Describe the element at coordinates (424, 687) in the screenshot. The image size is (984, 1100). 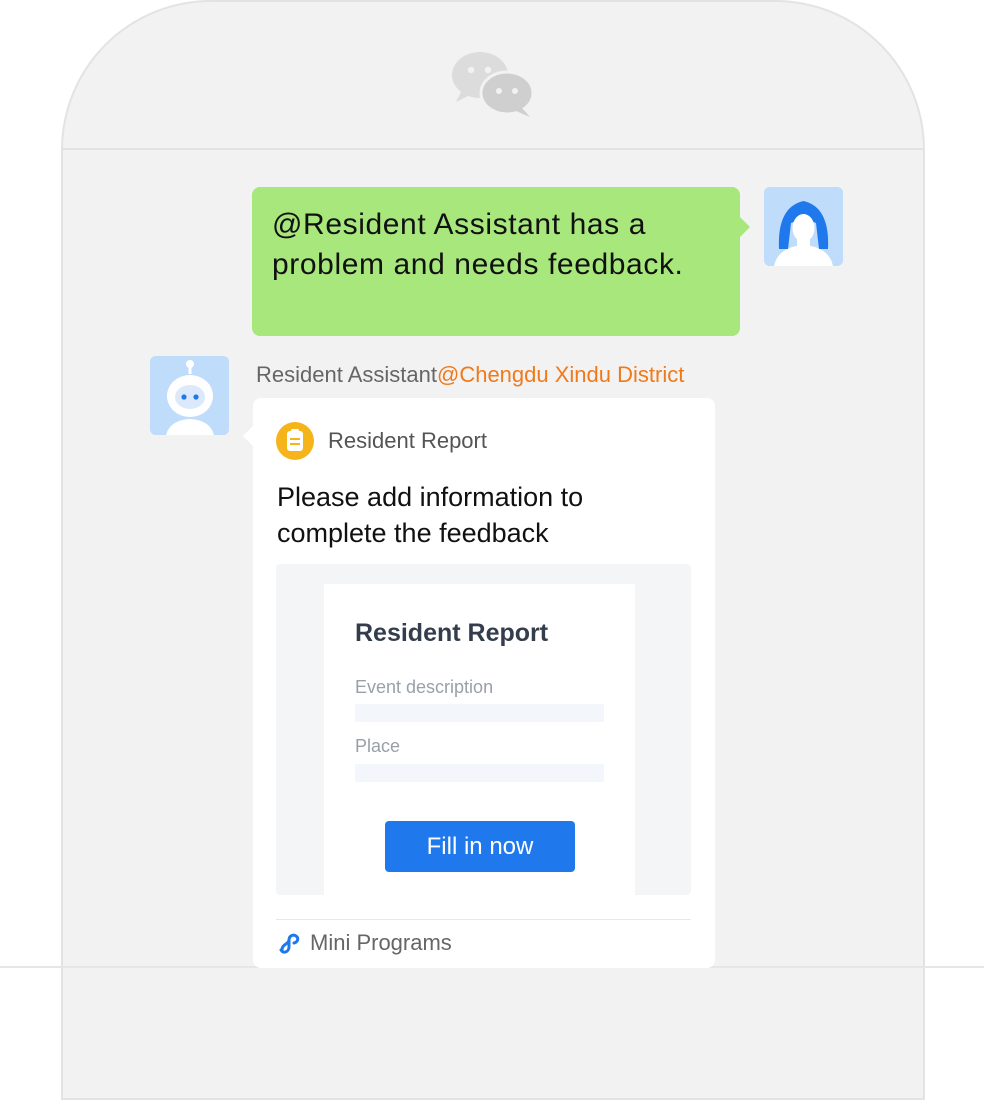
I see `field-label-event-description: Event description` at that location.